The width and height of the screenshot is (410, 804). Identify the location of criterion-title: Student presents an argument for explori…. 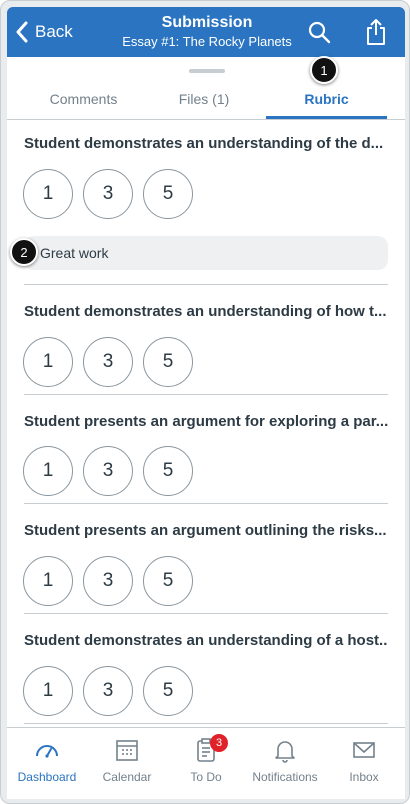
(206, 421).